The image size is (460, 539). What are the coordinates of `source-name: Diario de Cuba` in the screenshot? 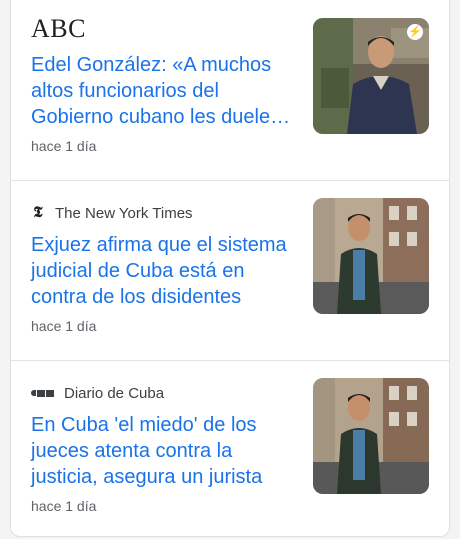 It's located at (114, 393).